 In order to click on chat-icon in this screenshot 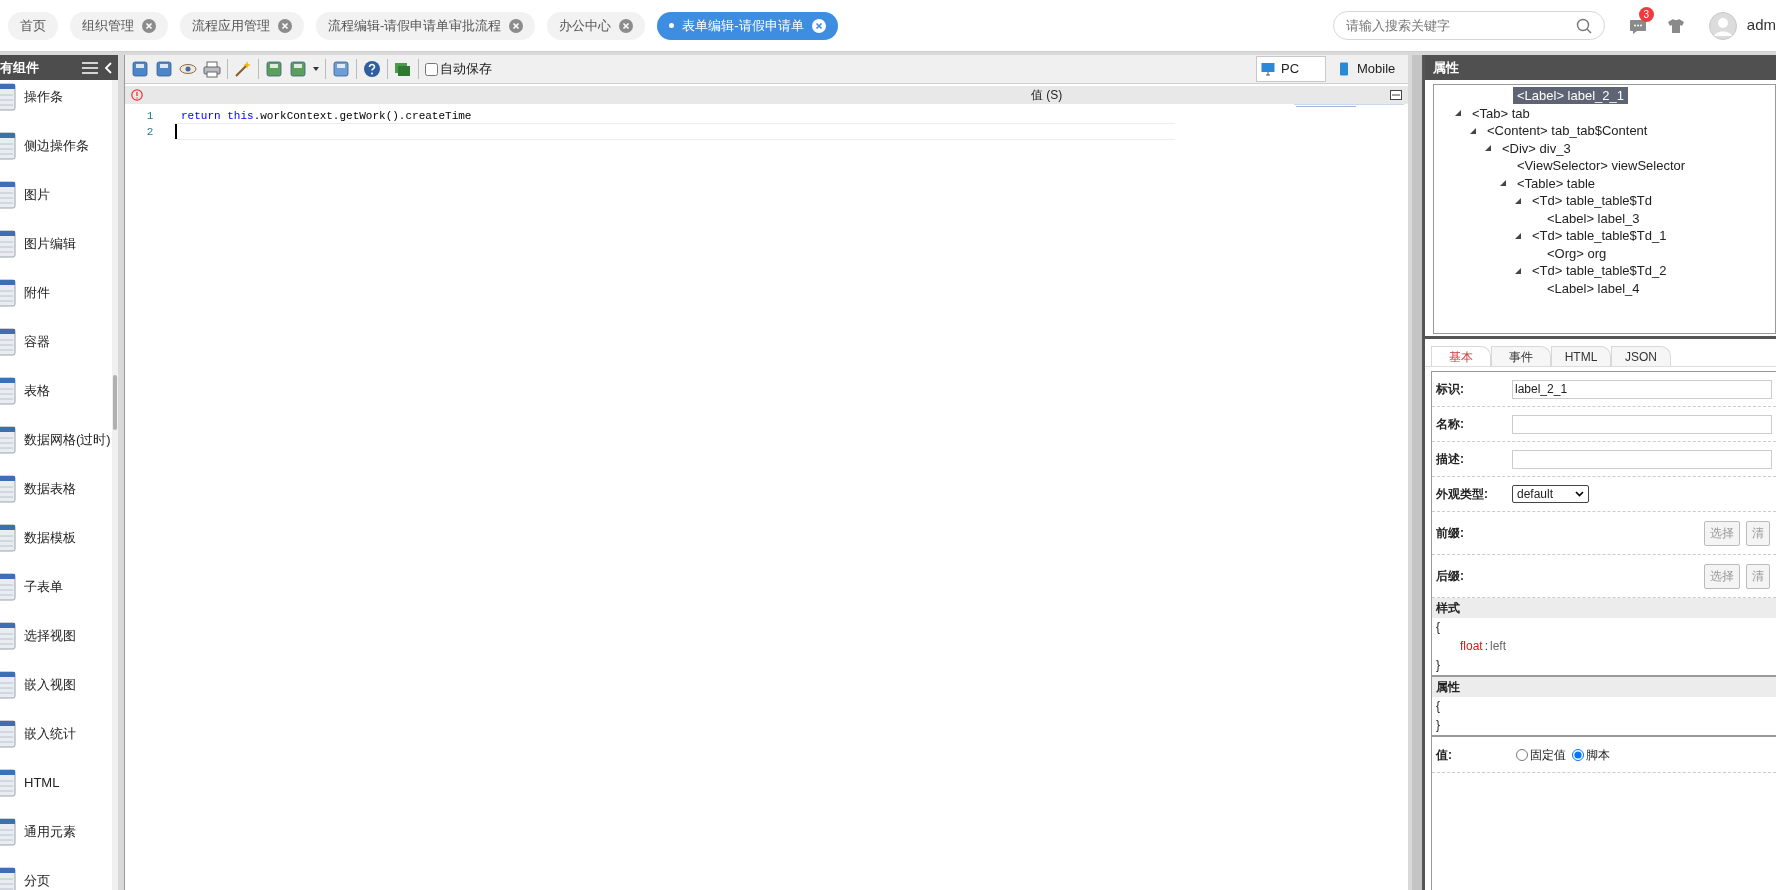, I will do `click(1637, 26)`.